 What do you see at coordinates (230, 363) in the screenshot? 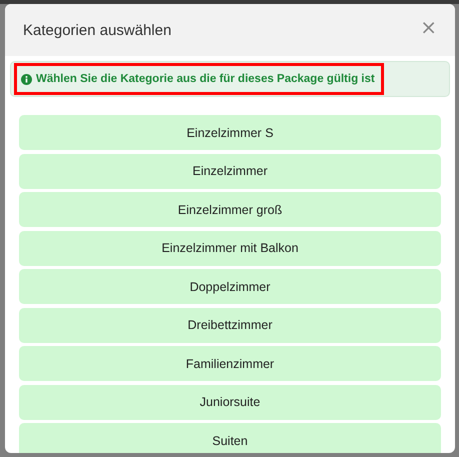
I see `category-button: Familienzimmer` at bounding box center [230, 363].